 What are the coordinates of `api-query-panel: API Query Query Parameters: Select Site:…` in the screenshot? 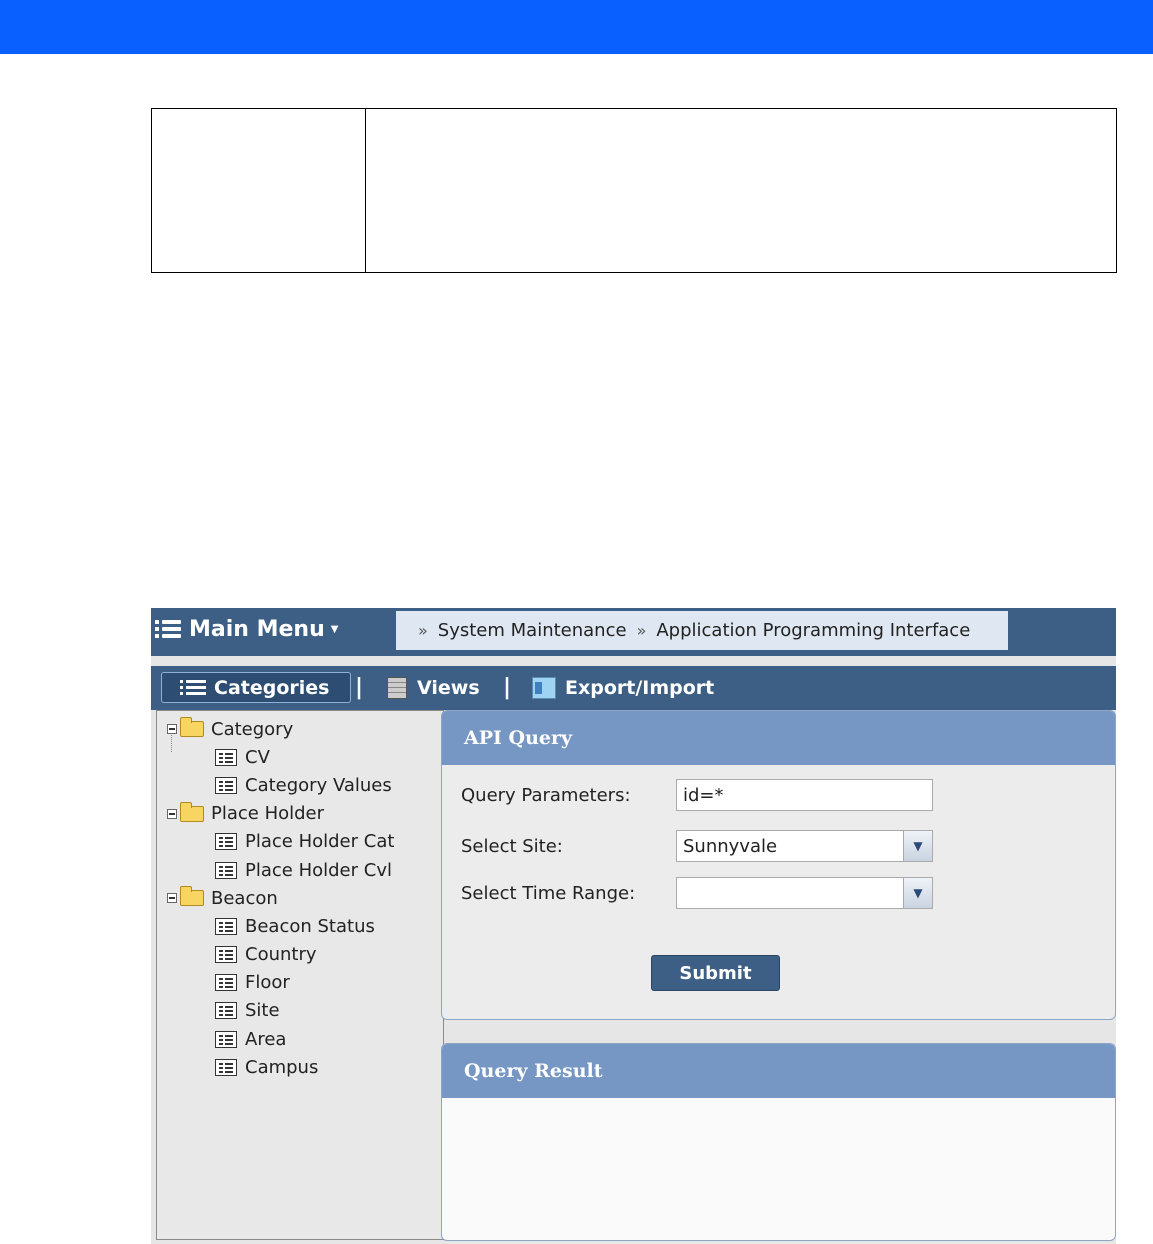 It's located at (778, 865).